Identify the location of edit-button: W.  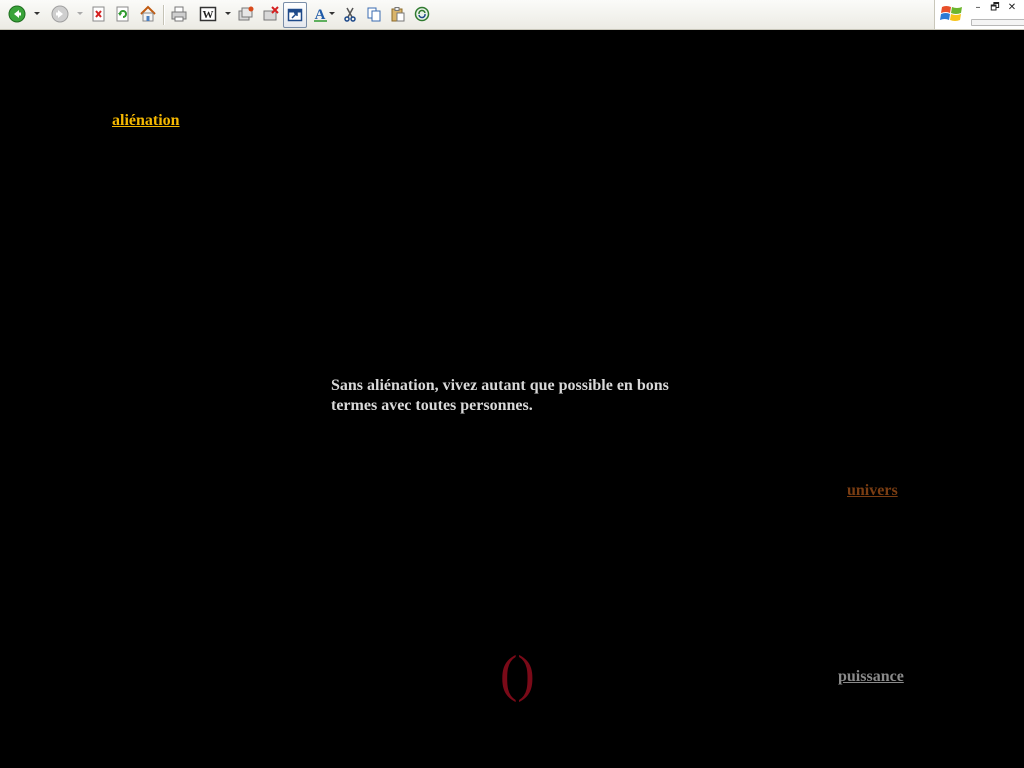
(208, 14).